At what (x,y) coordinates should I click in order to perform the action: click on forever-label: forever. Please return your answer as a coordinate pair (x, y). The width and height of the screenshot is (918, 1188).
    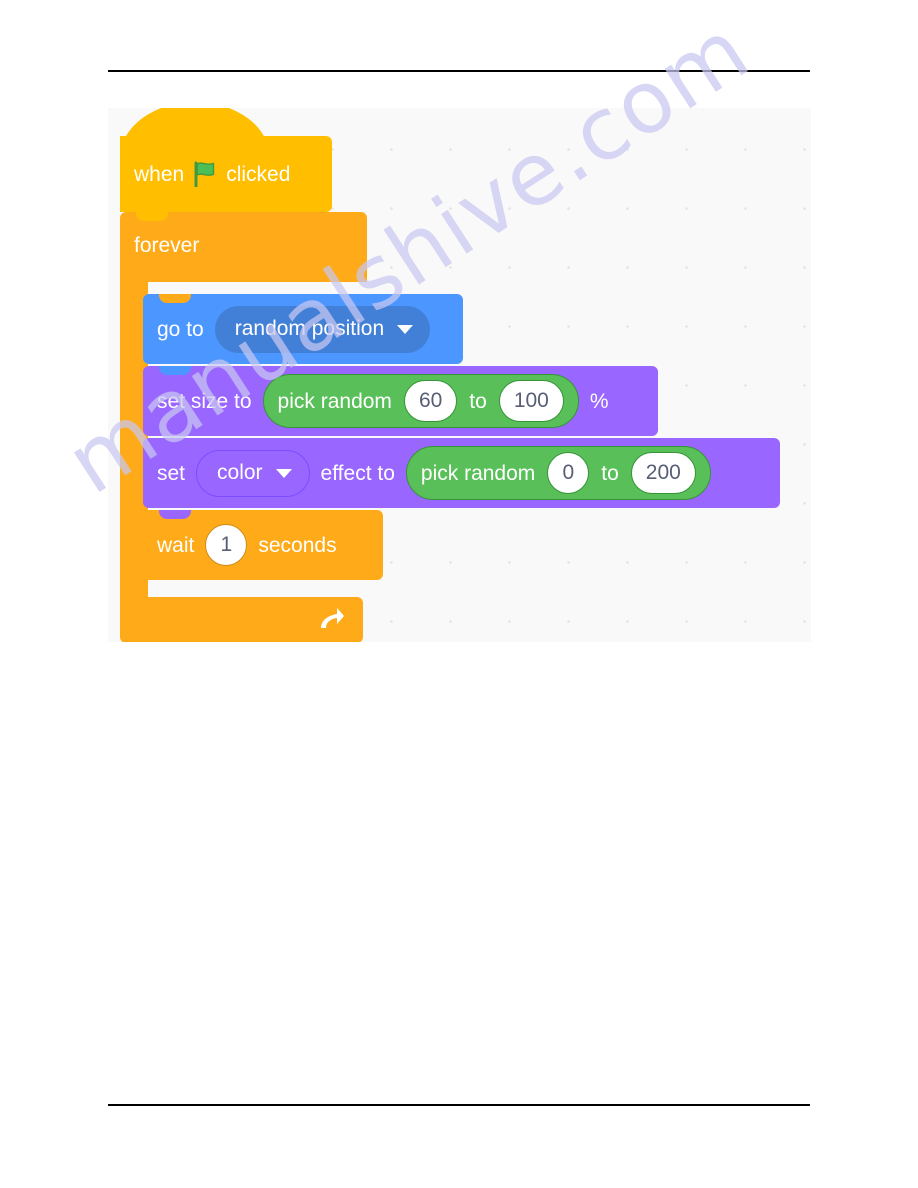
    Looking at the image, I should click on (167, 245).